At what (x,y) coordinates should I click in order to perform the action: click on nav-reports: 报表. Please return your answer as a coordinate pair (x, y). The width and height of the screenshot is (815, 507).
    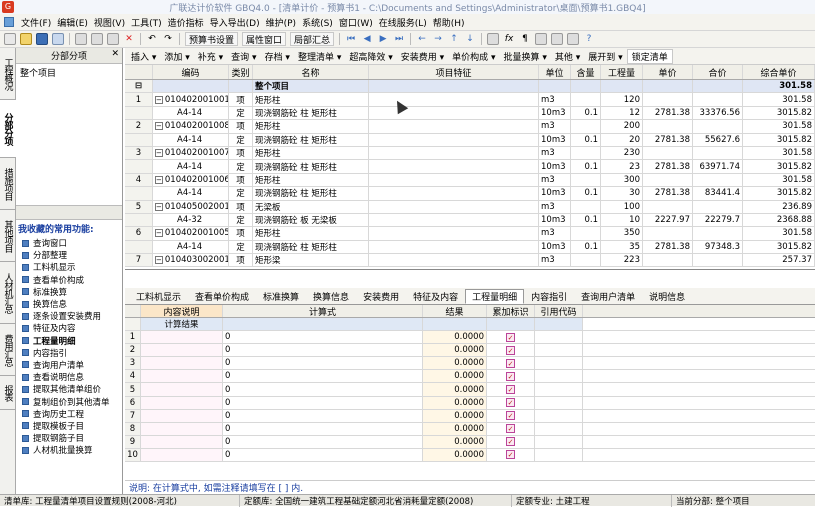
    Looking at the image, I should click on (8, 393).